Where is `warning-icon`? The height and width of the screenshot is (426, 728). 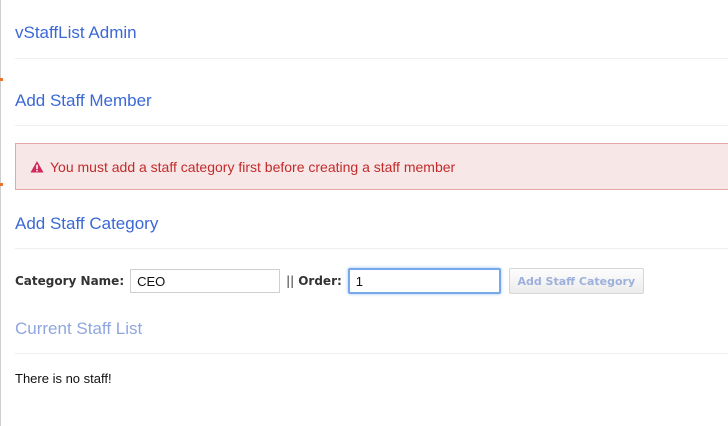
warning-icon is located at coordinates (37, 166).